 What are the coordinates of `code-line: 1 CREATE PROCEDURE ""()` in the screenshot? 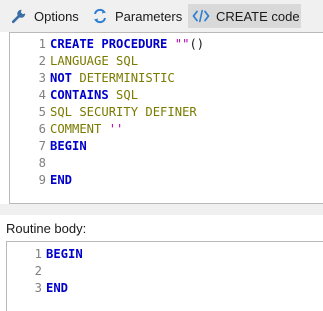 It's located at (107, 44).